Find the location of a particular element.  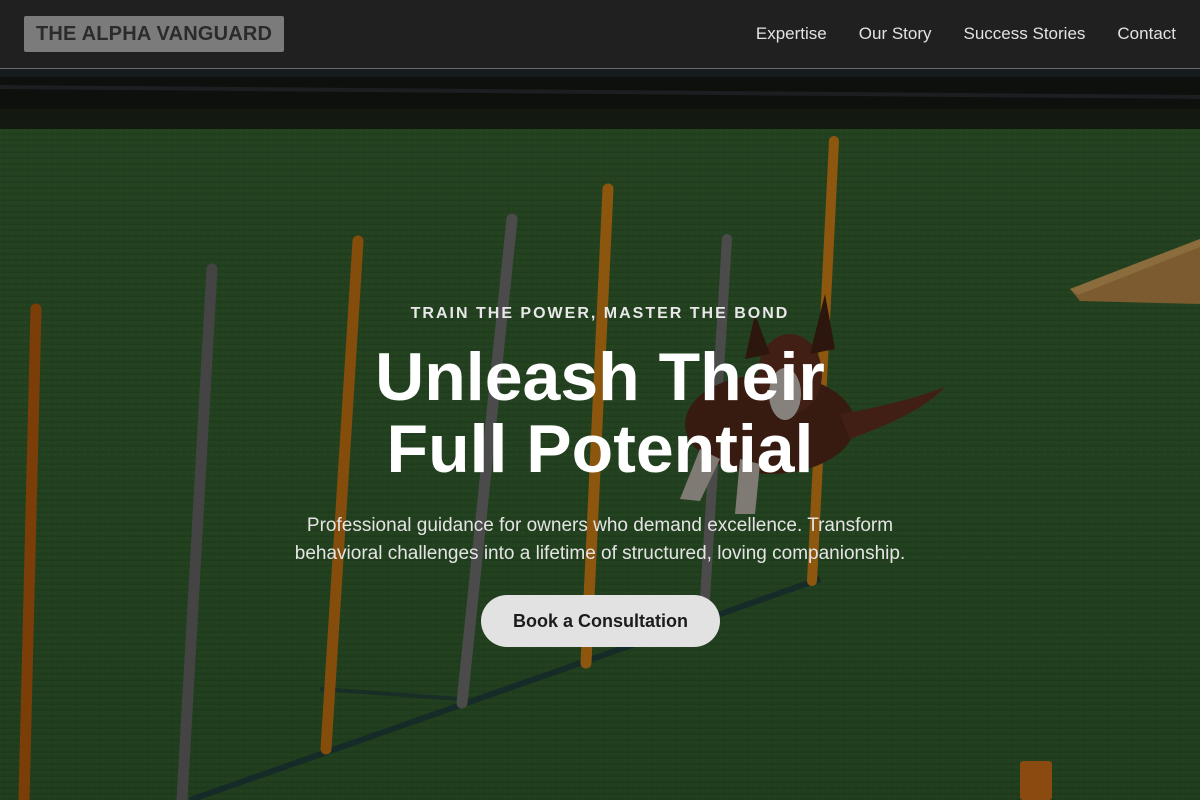

hero-eyebrow: TRAIN THE POWER, MASTER THE BOND is located at coordinates (600, 313).